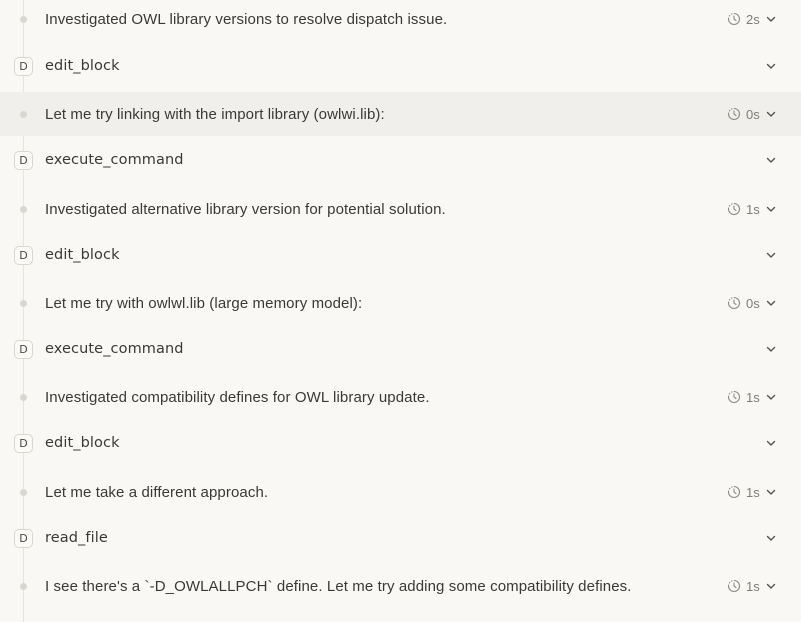 The width and height of the screenshot is (801, 622). I want to click on thought-duration: 2s, so click(753, 19).